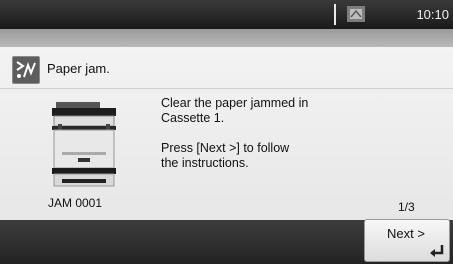 This screenshot has width=453, height=264. I want to click on status-separator, so click(335, 14).